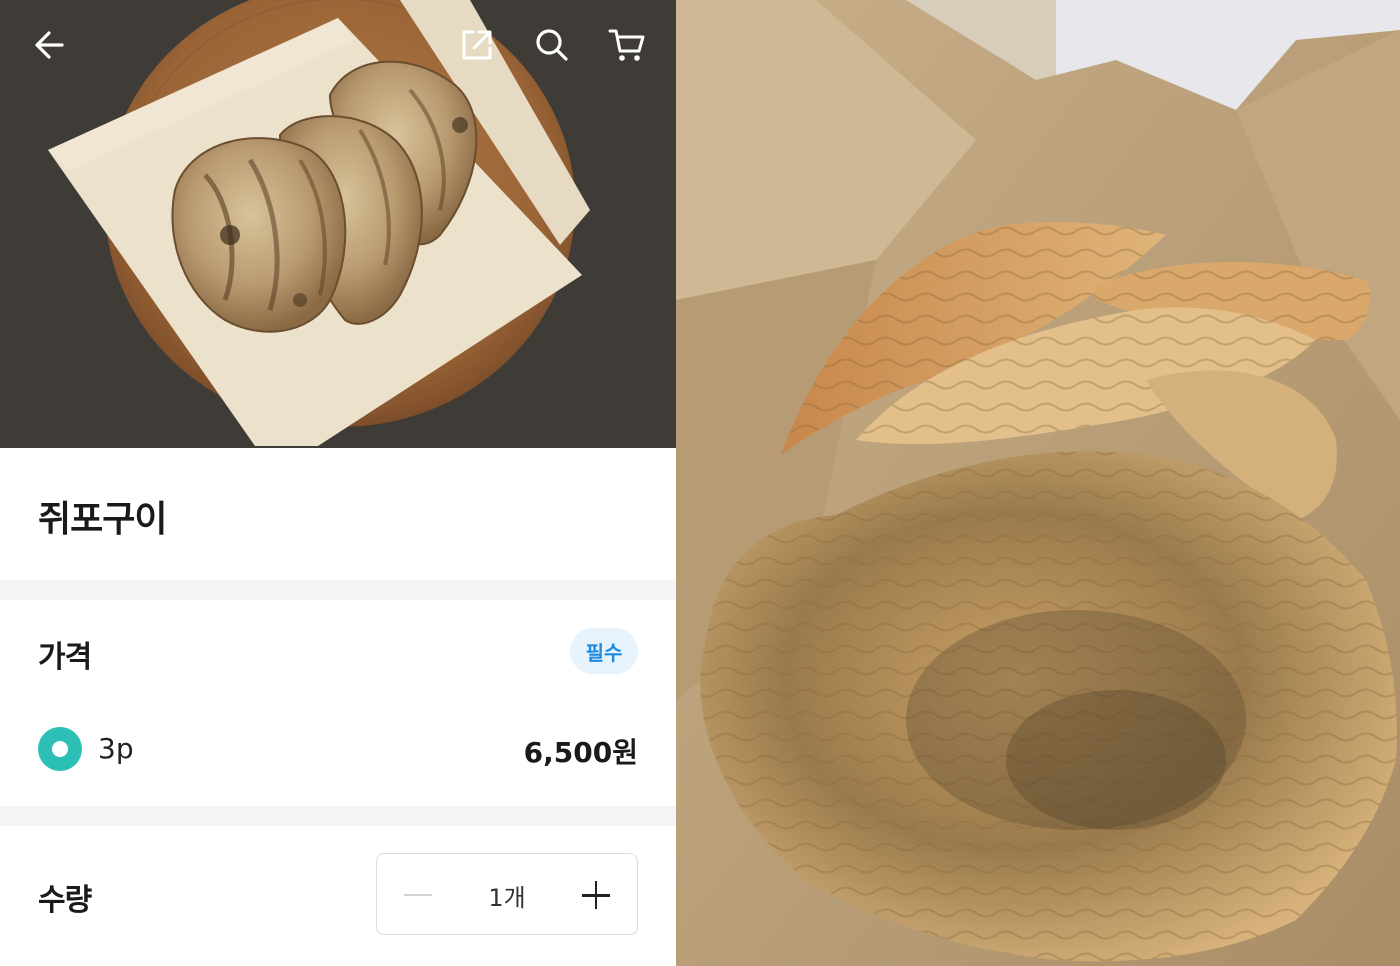  Describe the element at coordinates (507, 898) in the screenshot. I see `quantity-value: 1개` at that location.